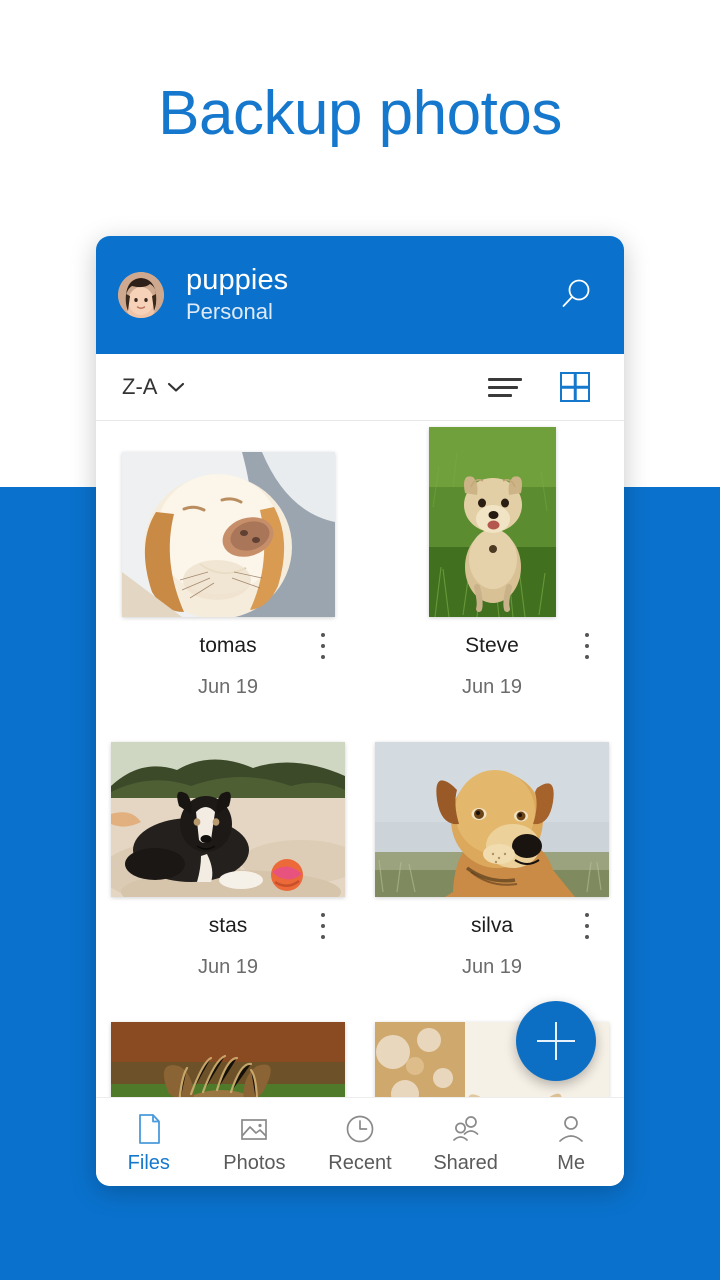 The height and width of the screenshot is (1280, 720). I want to click on page-title: Backup photos, so click(360, 113).